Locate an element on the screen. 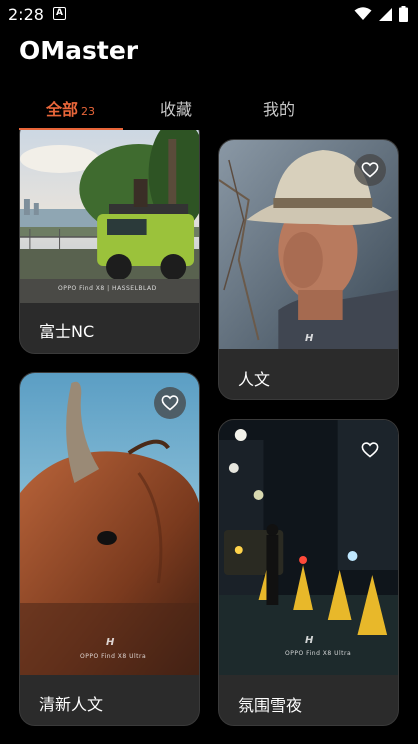 This screenshot has height=744, width=418. tab-all-count: 23 is located at coordinates (88, 111).